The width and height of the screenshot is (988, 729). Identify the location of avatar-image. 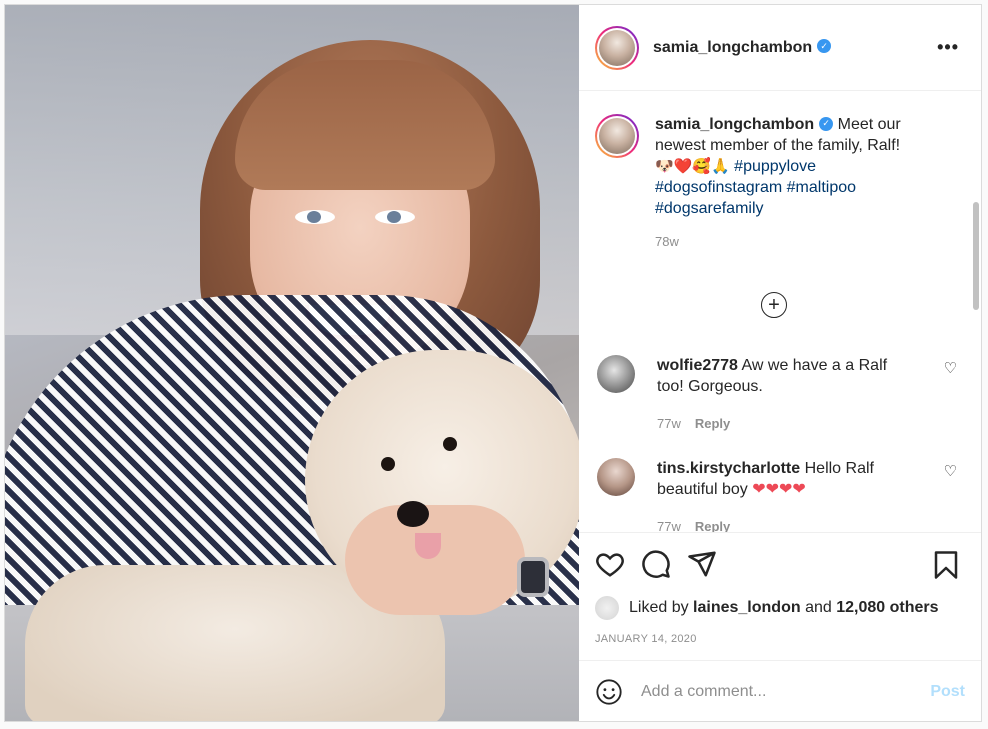
(617, 47).